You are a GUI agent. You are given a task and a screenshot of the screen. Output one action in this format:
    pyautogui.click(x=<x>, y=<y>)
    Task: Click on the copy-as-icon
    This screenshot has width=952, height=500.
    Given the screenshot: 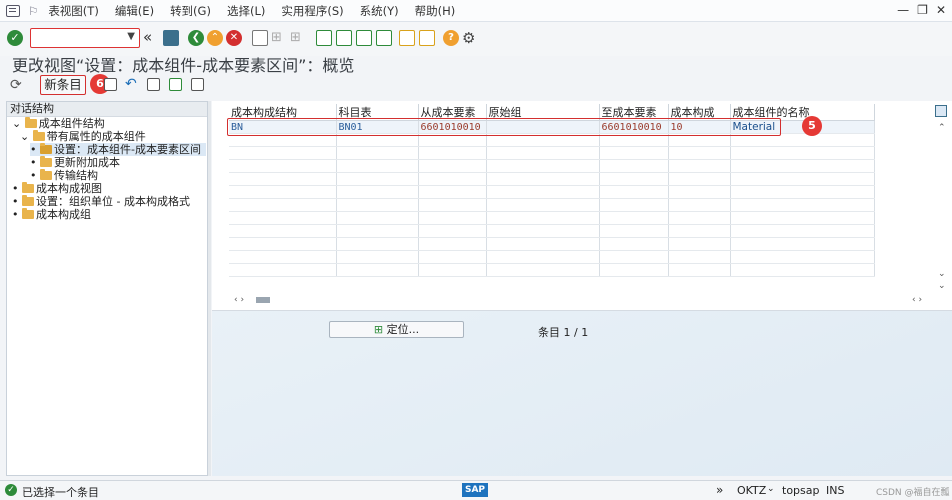 What is the action you would take?
    pyautogui.click(x=110, y=84)
    